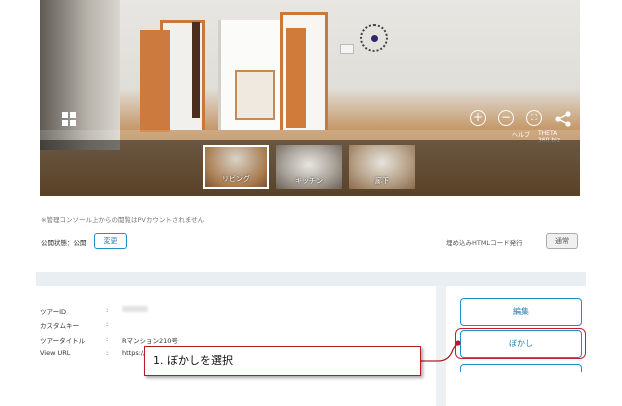 The height and width of the screenshot is (406, 622). Describe the element at coordinates (282, 361) in the screenshot. I see `instruction-callout: 1. ぼかしを選択` at that location.